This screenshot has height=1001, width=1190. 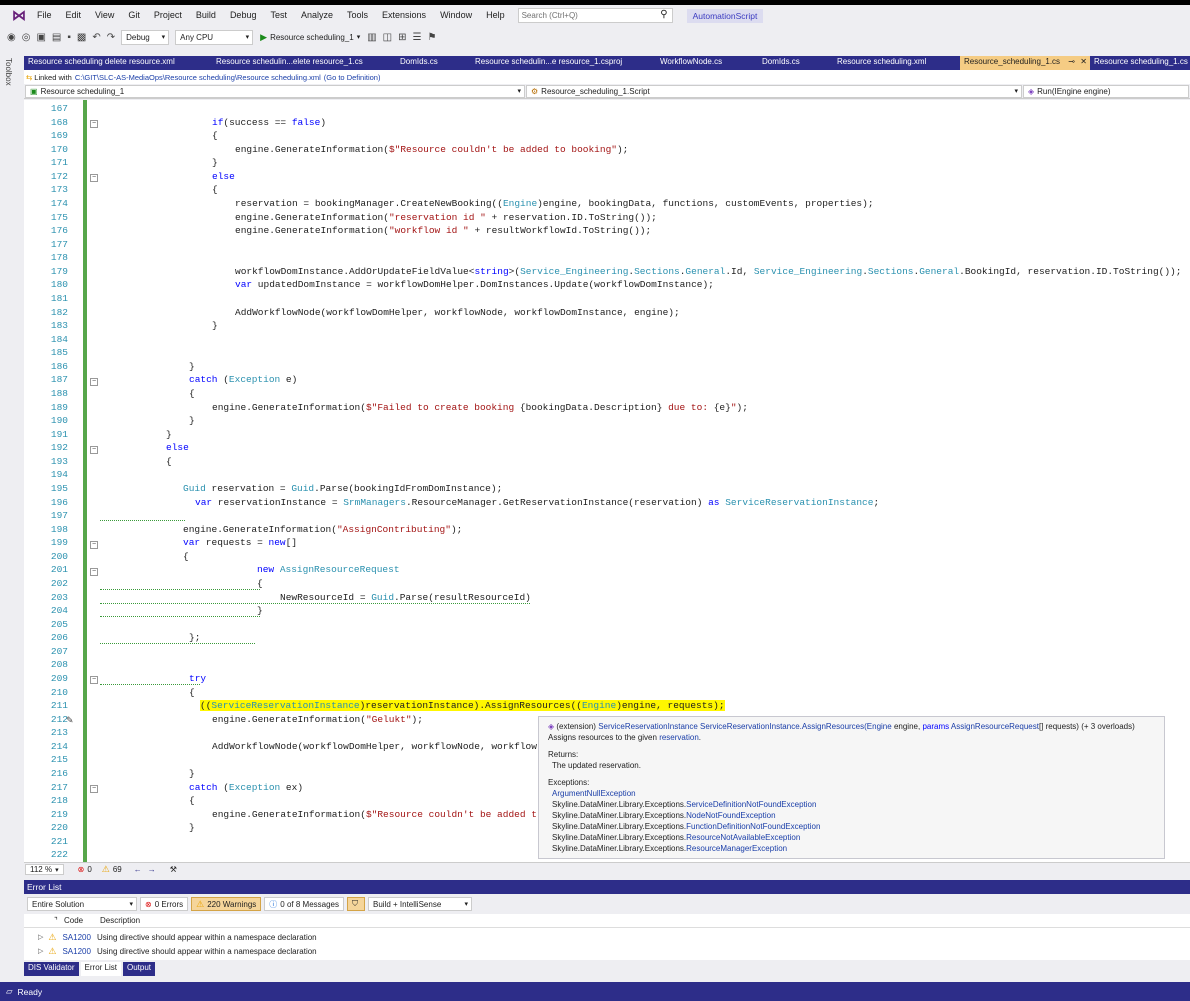 What do you see at coordinates (753, 826) in the screenshot?
I see `exception-link: FunctionDefinitionNotFoundException` at bounding box center [753, 826].